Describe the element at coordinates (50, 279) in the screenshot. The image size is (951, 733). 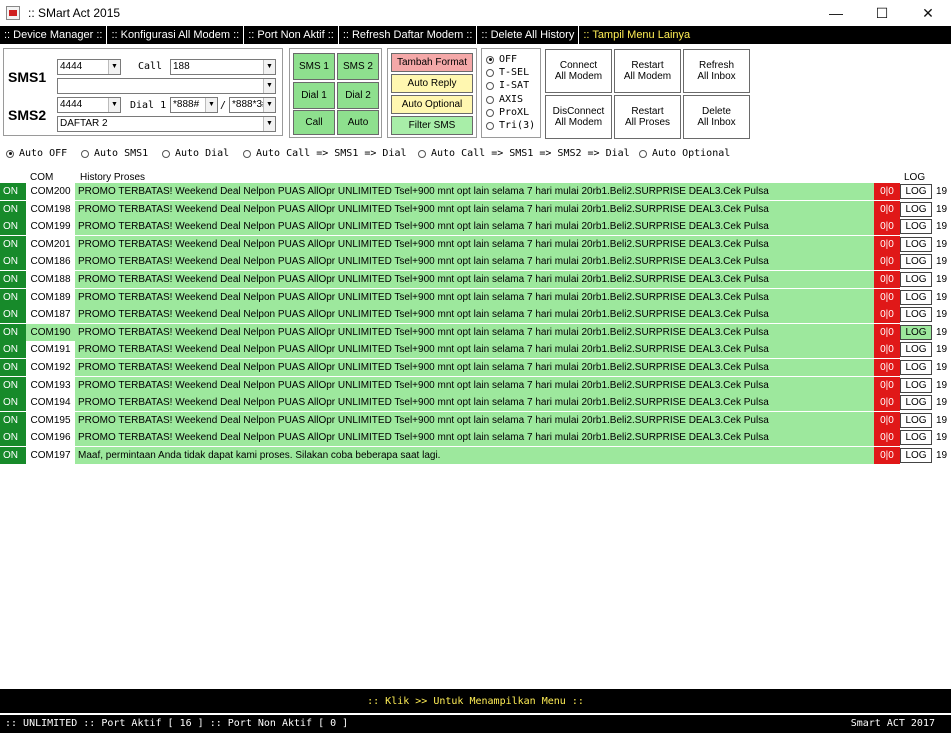
I see `com-port-cell: COM188` at that location.